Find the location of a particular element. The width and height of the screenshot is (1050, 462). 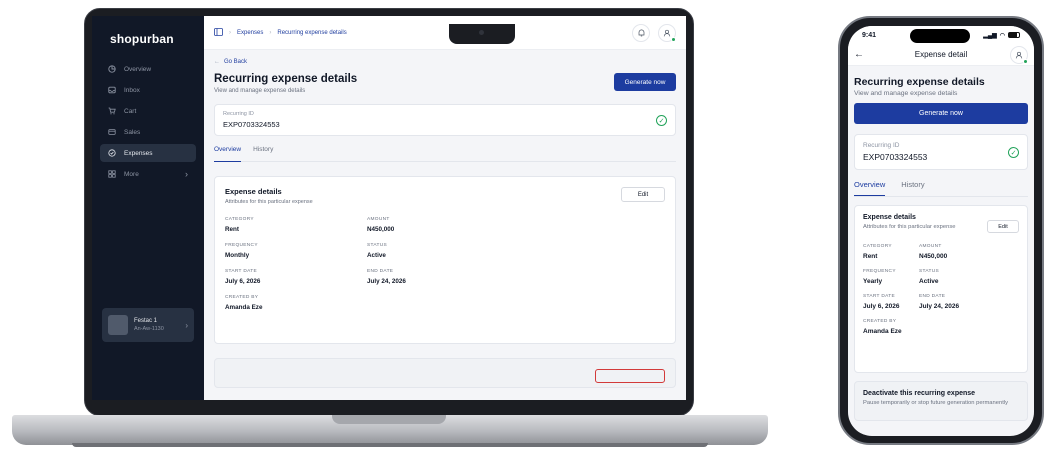

deactivate-title: Deactivate this recurring expense is located at coordinates (919, 393).